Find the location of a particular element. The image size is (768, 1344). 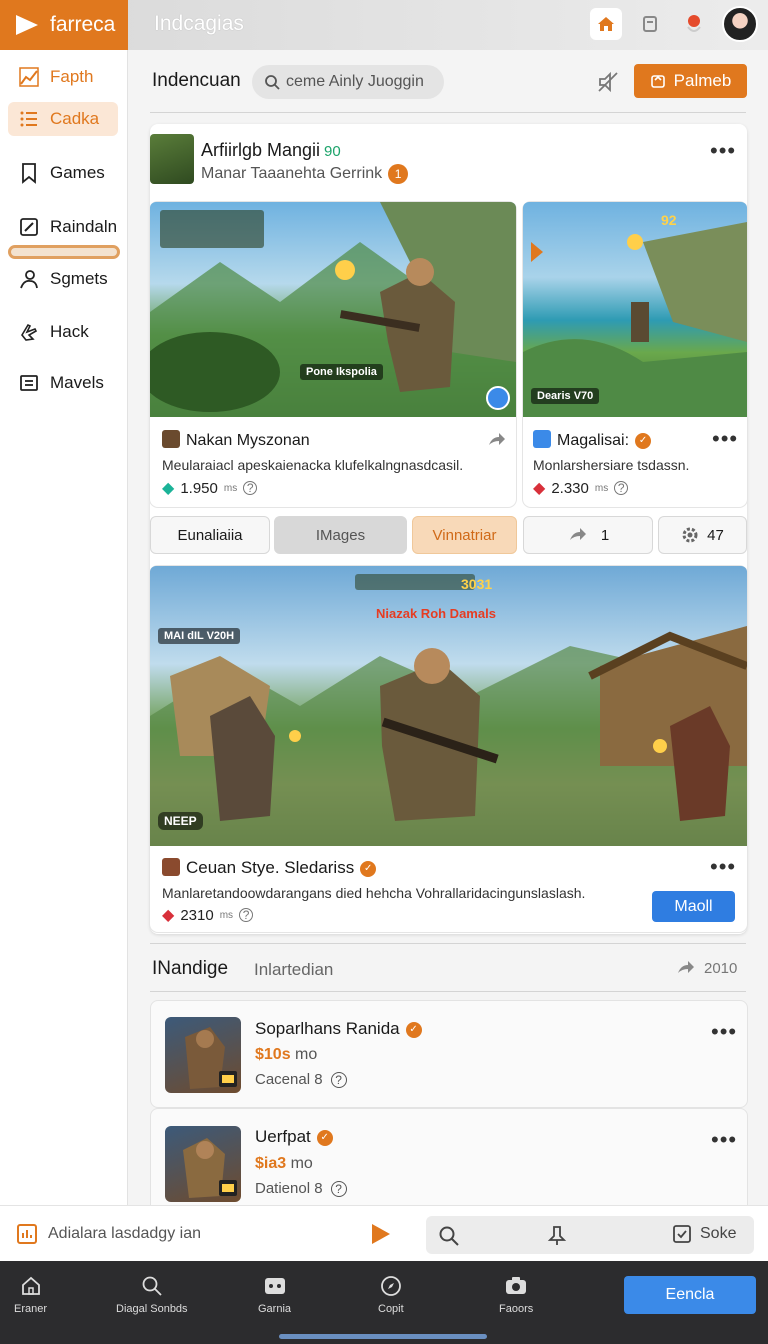

post-badge: 90 is located at coordinates (332, 151).